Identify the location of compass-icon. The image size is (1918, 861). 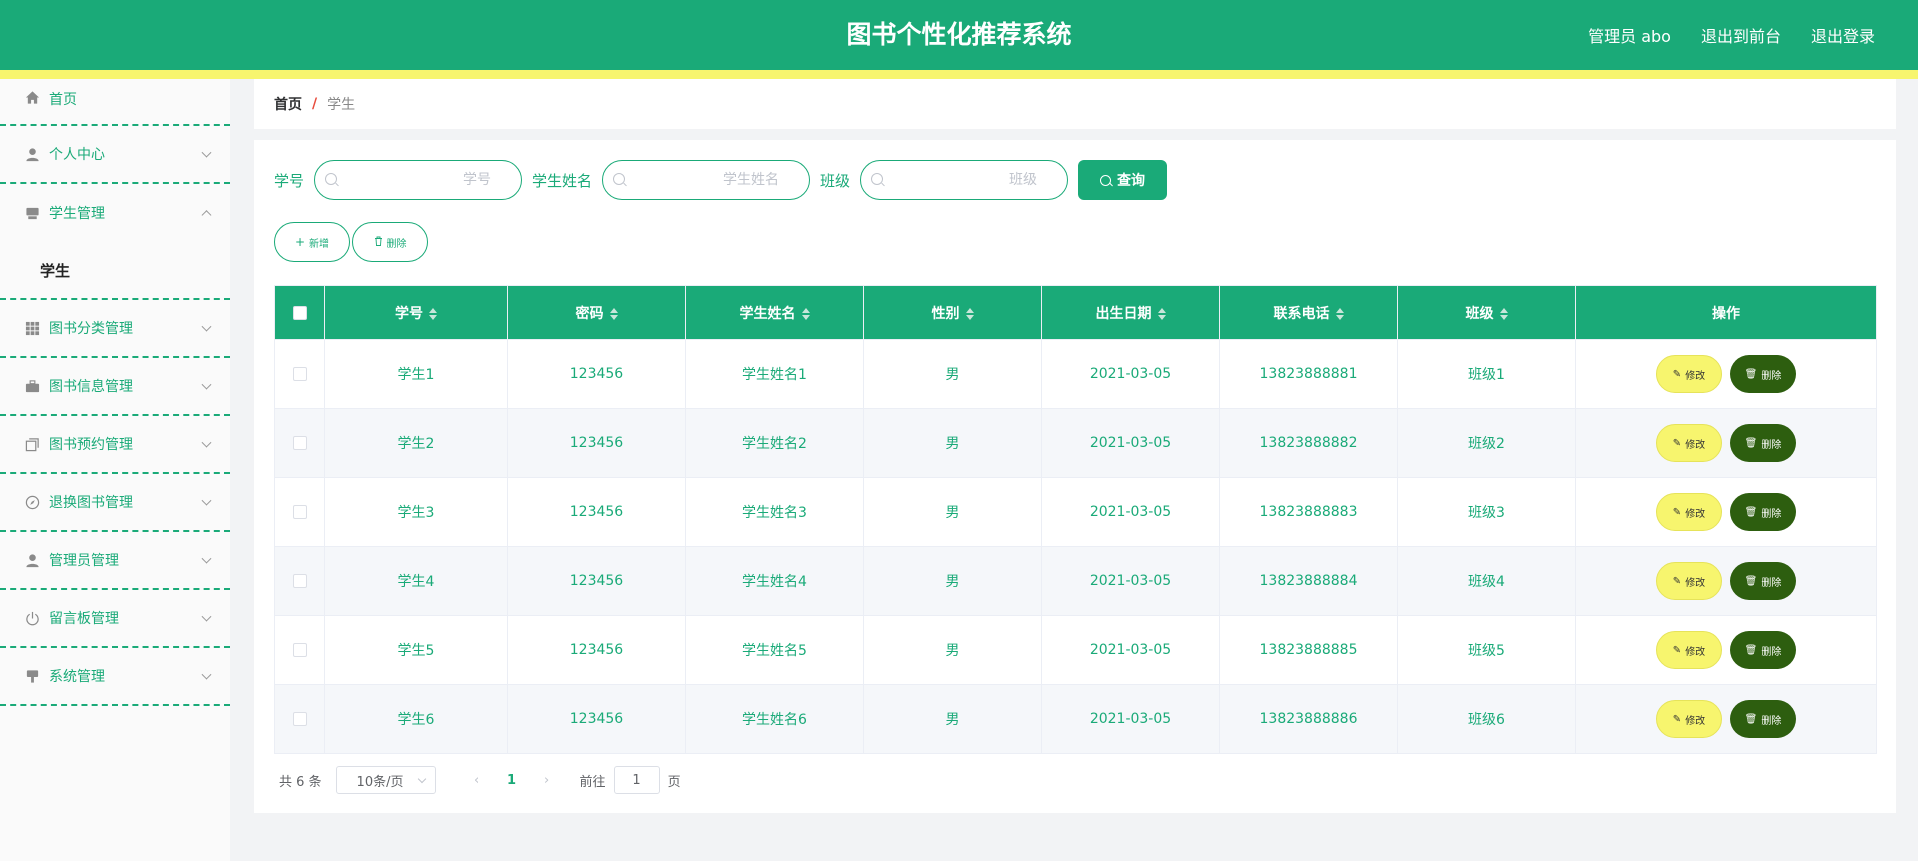
(32, 502).